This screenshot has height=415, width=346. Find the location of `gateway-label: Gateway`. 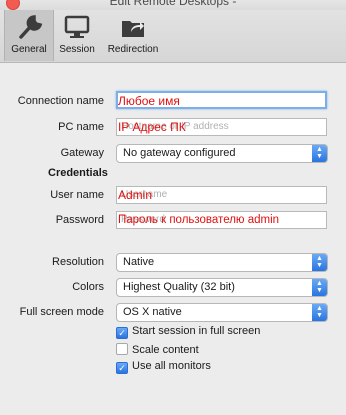

gateway-label: Gateway is located at coordinates (82, 153).